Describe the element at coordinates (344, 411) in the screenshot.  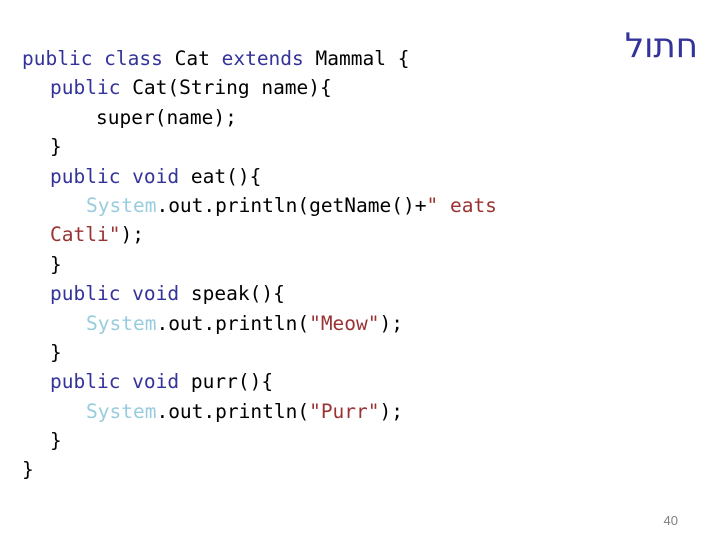
I see `code-token-string: "Purr"` at that location.